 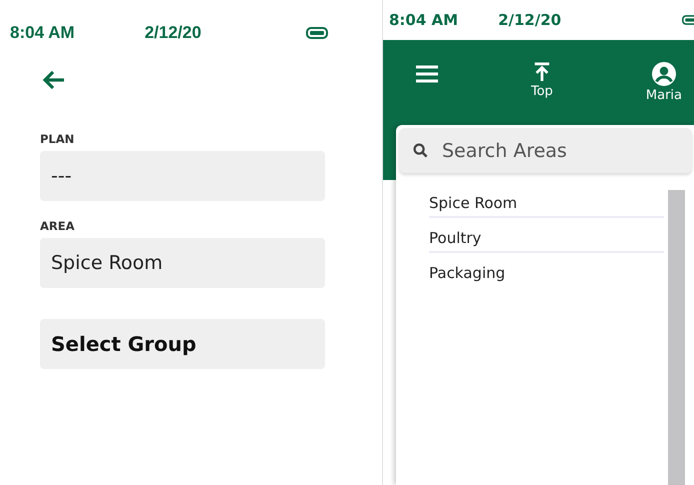 I want to click on input-field: Spice Room, so click(x=182, y=263).